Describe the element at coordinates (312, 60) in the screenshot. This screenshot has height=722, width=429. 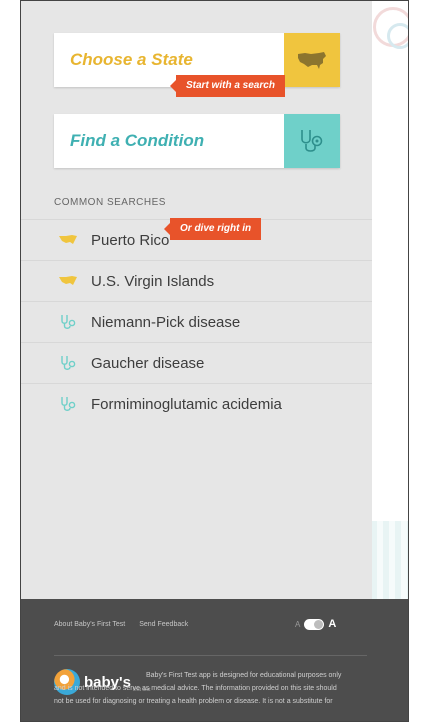
I see `us-map-icon` at that location.